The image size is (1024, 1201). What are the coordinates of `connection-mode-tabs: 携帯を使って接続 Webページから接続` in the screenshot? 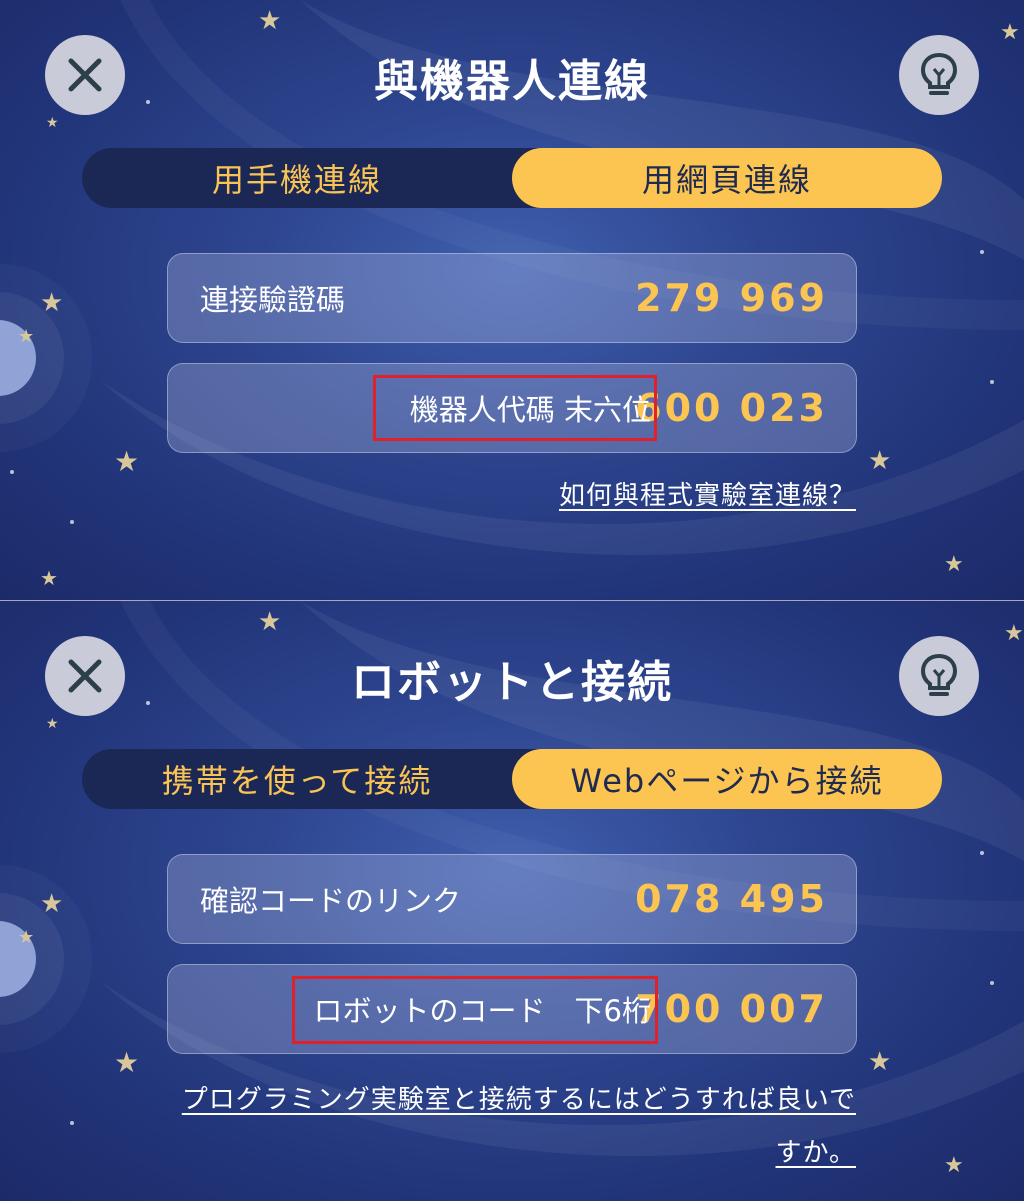 It's located at (512, 779).